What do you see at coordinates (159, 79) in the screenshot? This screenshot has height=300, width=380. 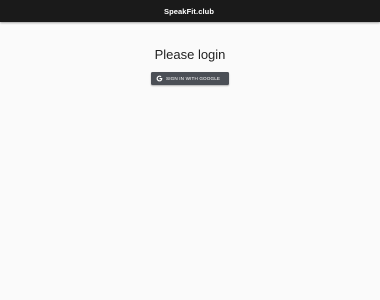 I see `google-g-icon` at bounding box center [159, 79].